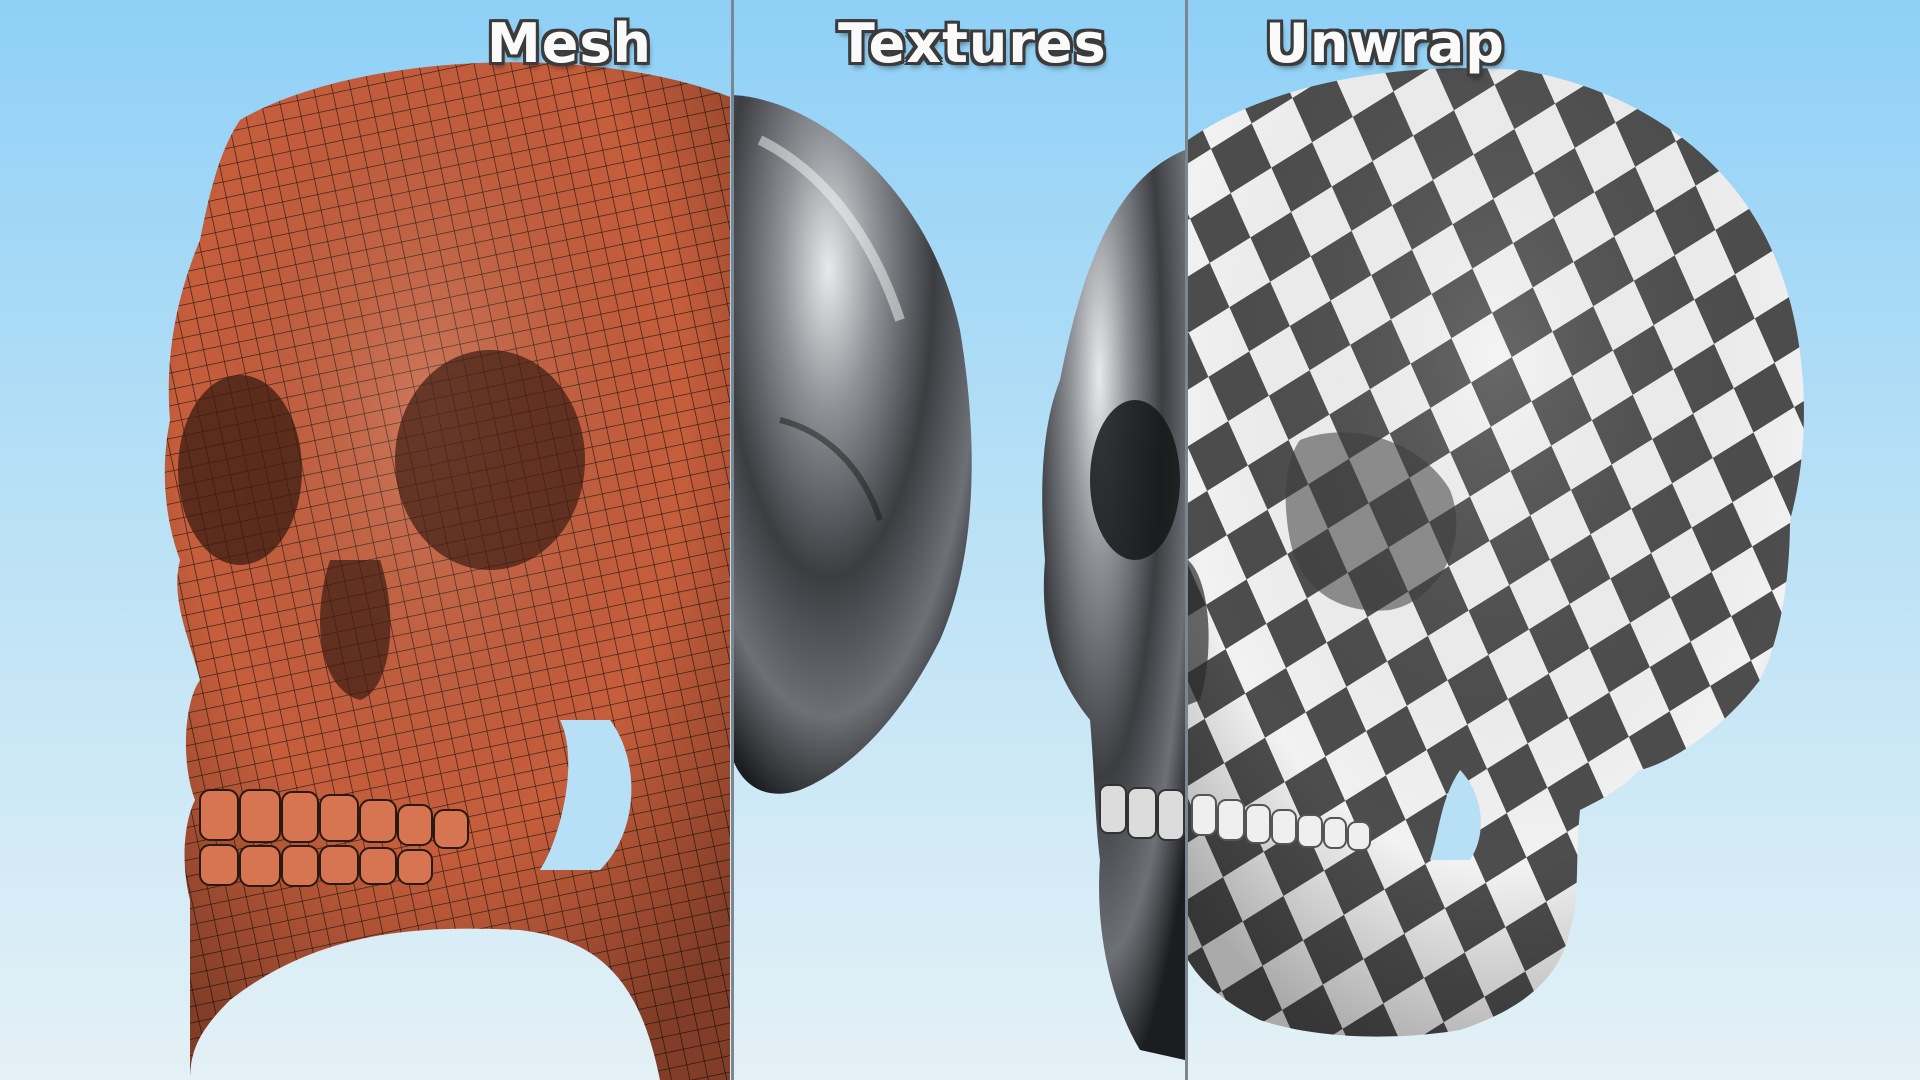  I want to click on panel-divider-left, so click(732, 540).